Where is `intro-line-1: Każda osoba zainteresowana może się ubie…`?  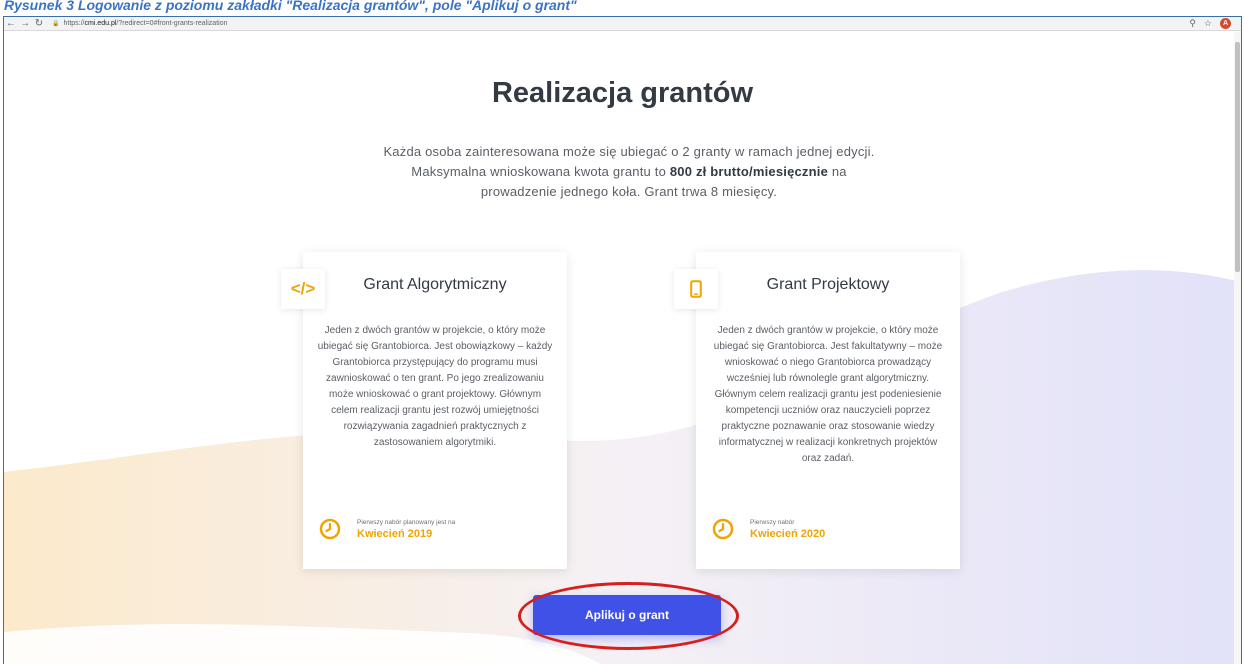
intro-line-1: Każda osoba zainteresowana może się ubie… is located at coordinates (629, 151).